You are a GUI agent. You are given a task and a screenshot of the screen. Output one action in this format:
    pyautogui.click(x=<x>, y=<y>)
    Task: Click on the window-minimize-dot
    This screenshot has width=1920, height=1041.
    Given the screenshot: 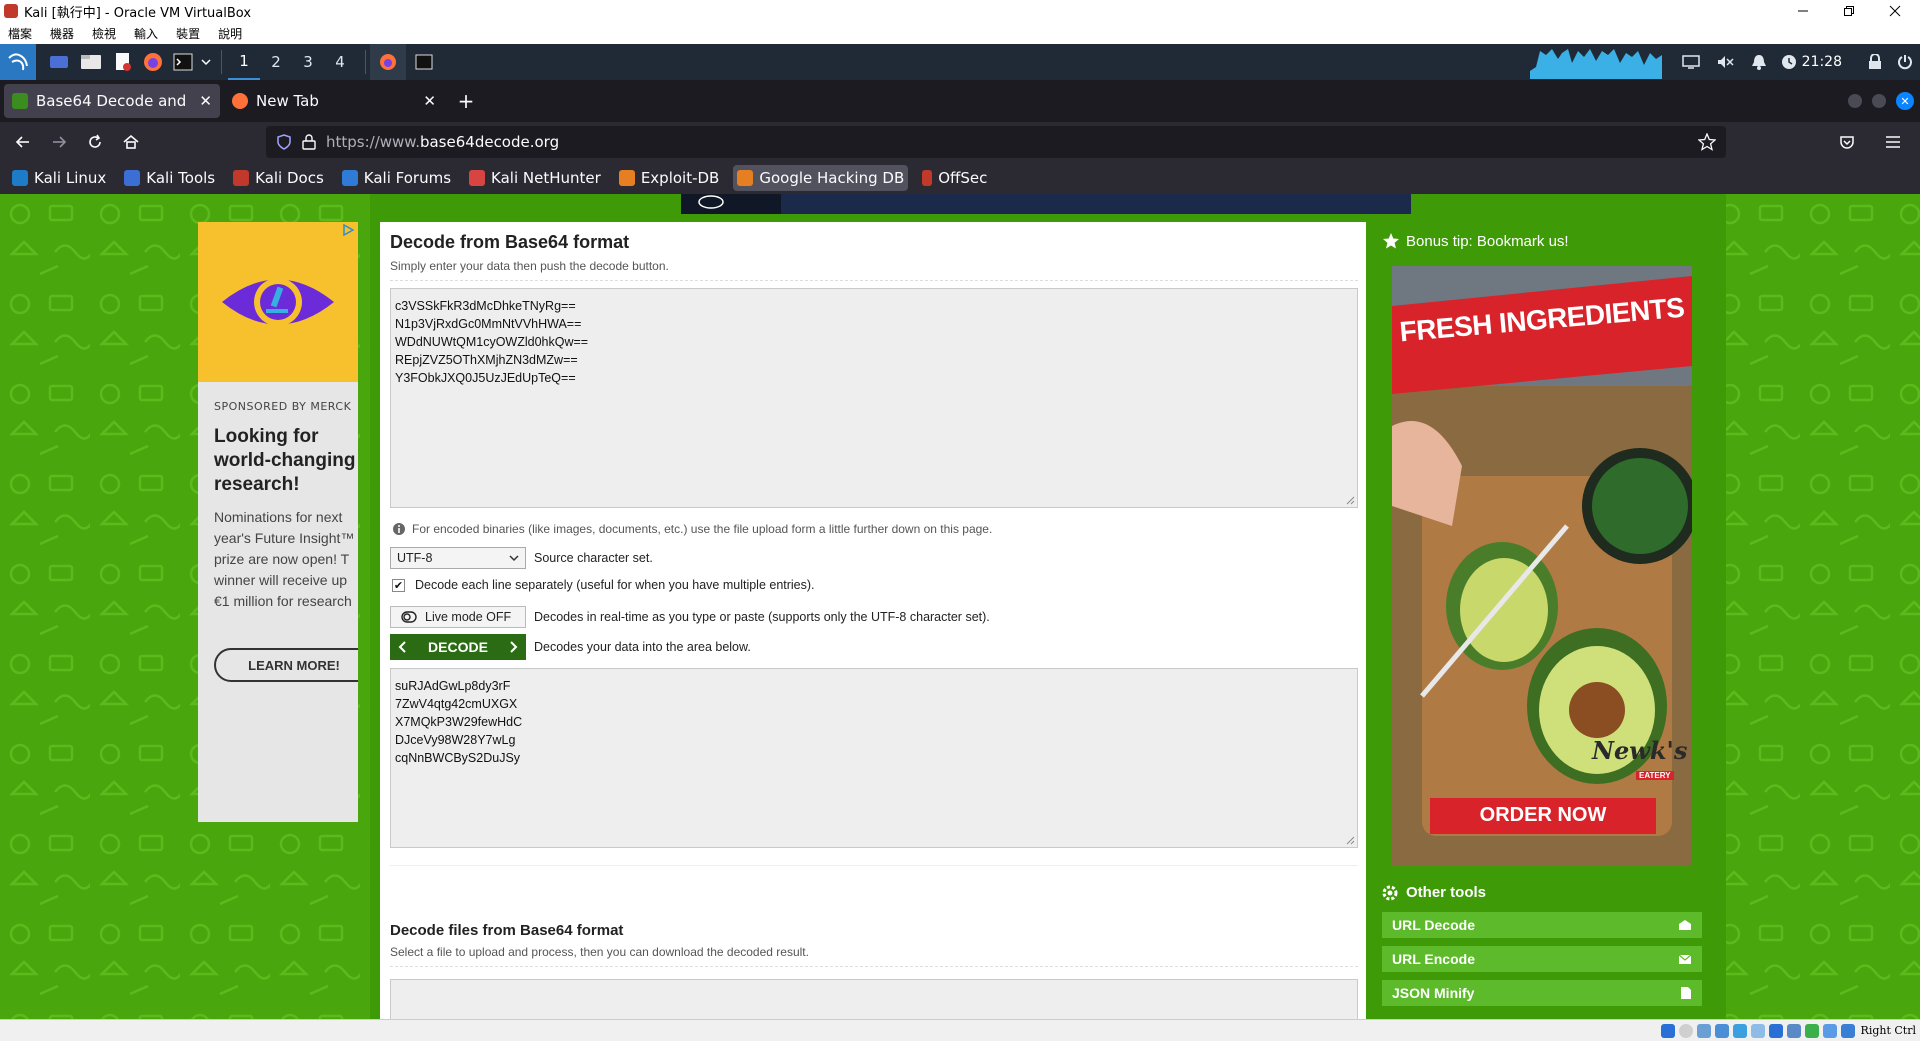 What is the action you would take?
    pyautogui.click(x=1855, y=101)
    